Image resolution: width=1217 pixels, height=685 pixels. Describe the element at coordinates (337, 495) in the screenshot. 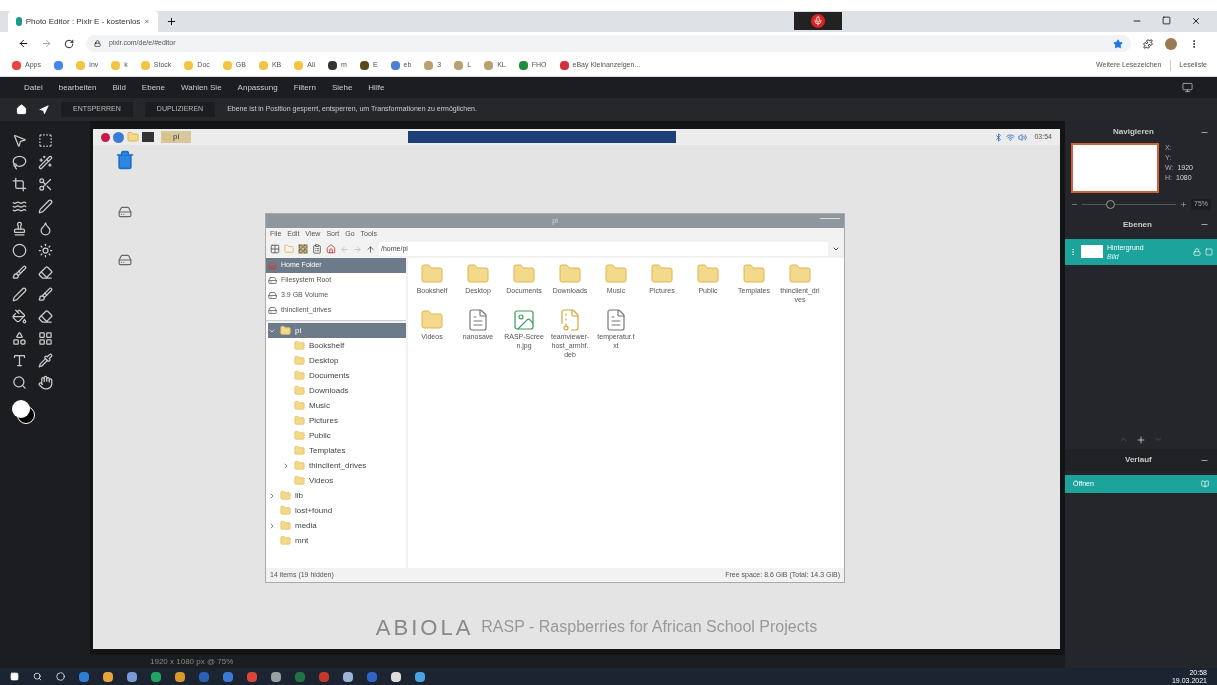

I see `tree-item: lib` at that location.